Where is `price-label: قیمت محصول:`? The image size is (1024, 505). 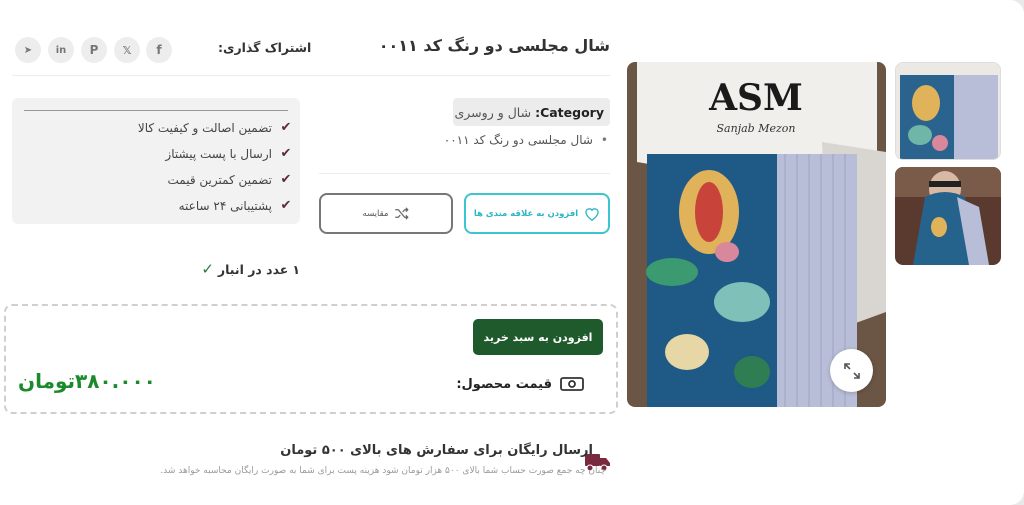
price-label: قیمت محصول: is located at coordinates (504, 384).